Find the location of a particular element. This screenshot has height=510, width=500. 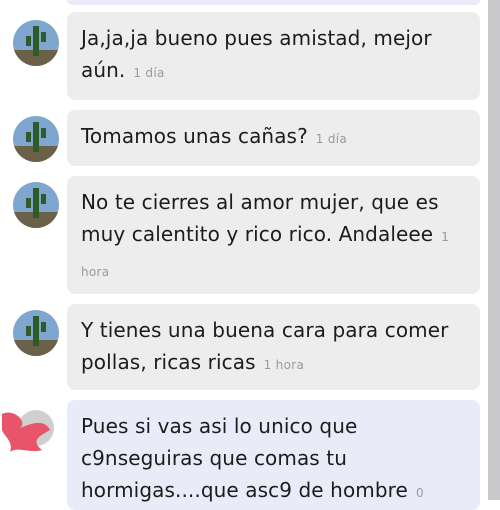

message-bubble: Tomamos unas cañas? 1 día is located at coordinates (273, 138).